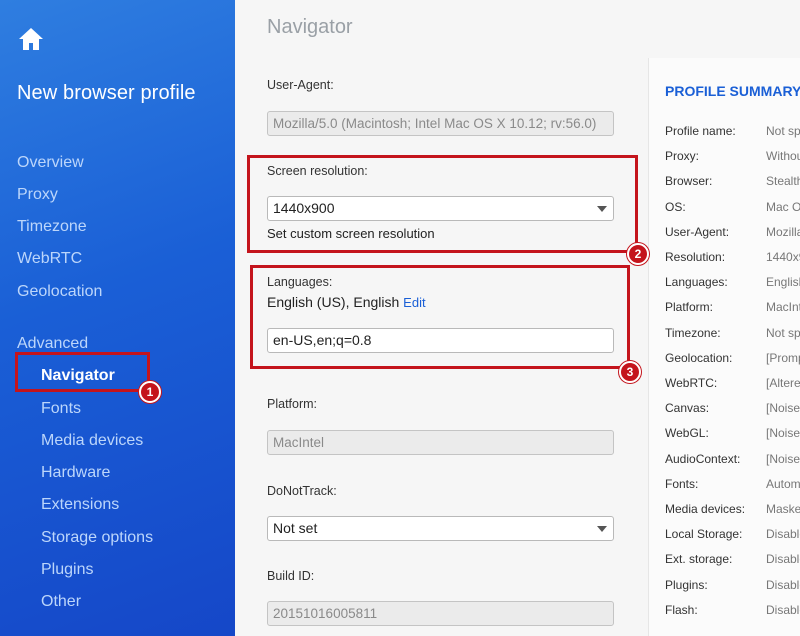 The height and width of the screenshot is (636, 800). I want to click on highlight-box-navigator, so click(82, 372).